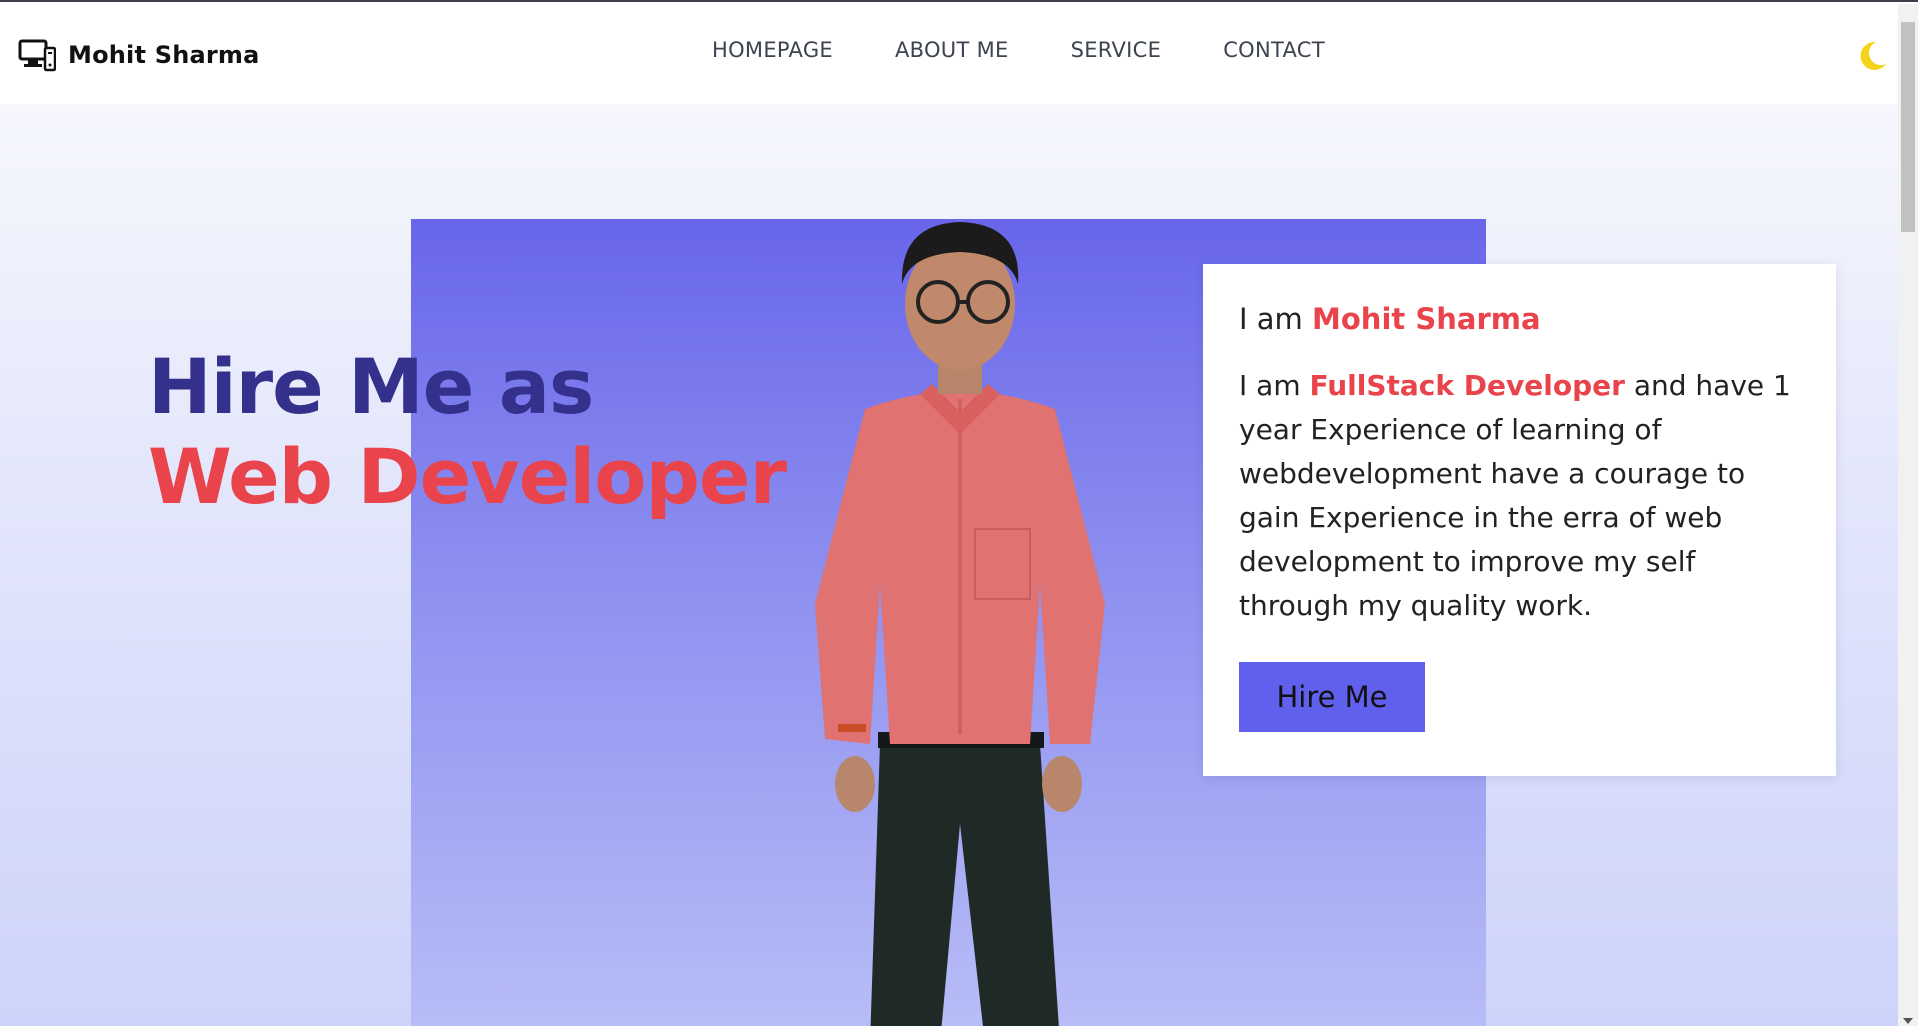  What do you see at coordinates (467, 476) in the screenshot?
I see `hero-title-line2: Web Developer` at bounding box center [467, 476].